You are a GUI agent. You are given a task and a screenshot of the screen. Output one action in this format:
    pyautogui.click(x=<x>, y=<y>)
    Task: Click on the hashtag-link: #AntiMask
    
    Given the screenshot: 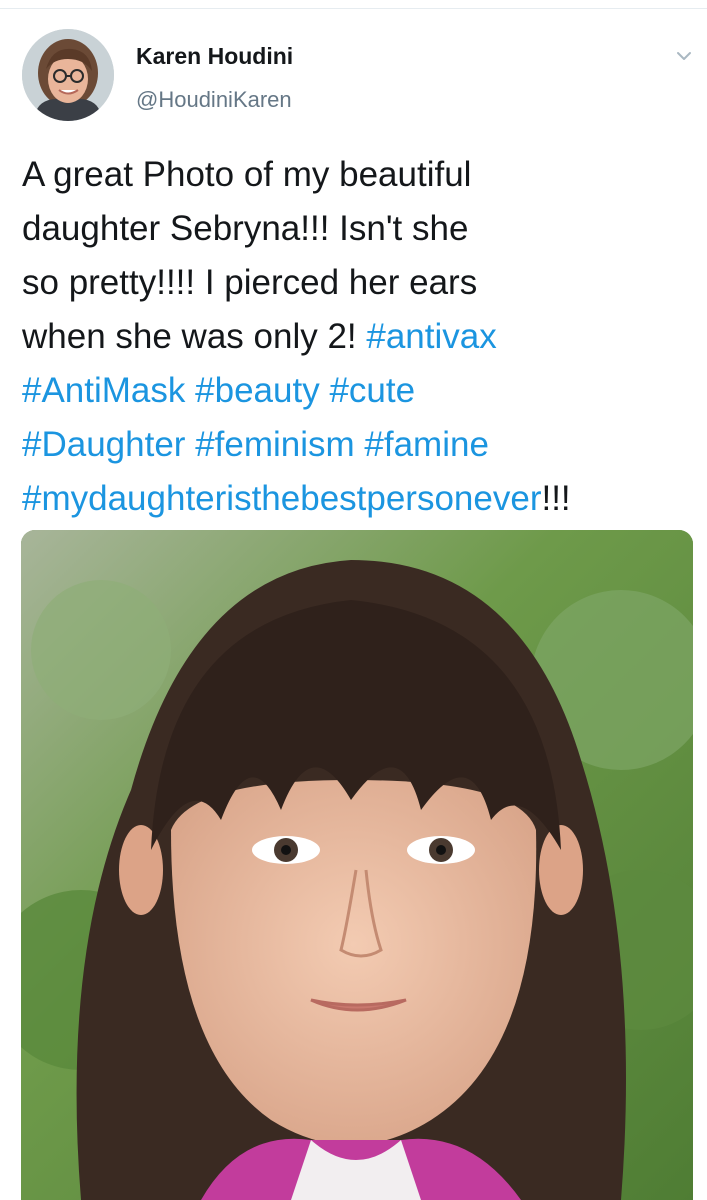 What is the action you would take?
    pyautogui.click(x=103, y=390)
    